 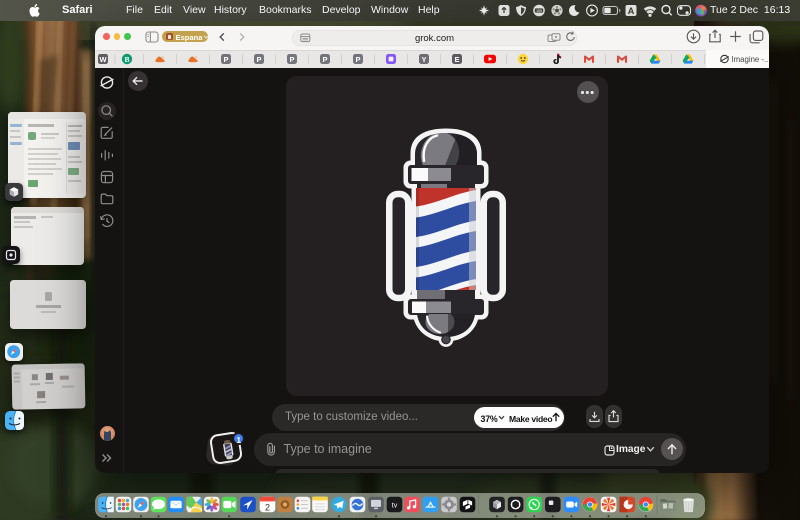 What do you see at coordinates (395, 506) in the screenshot?
I see `svg-text: tv` at bounding box center [395, 506].